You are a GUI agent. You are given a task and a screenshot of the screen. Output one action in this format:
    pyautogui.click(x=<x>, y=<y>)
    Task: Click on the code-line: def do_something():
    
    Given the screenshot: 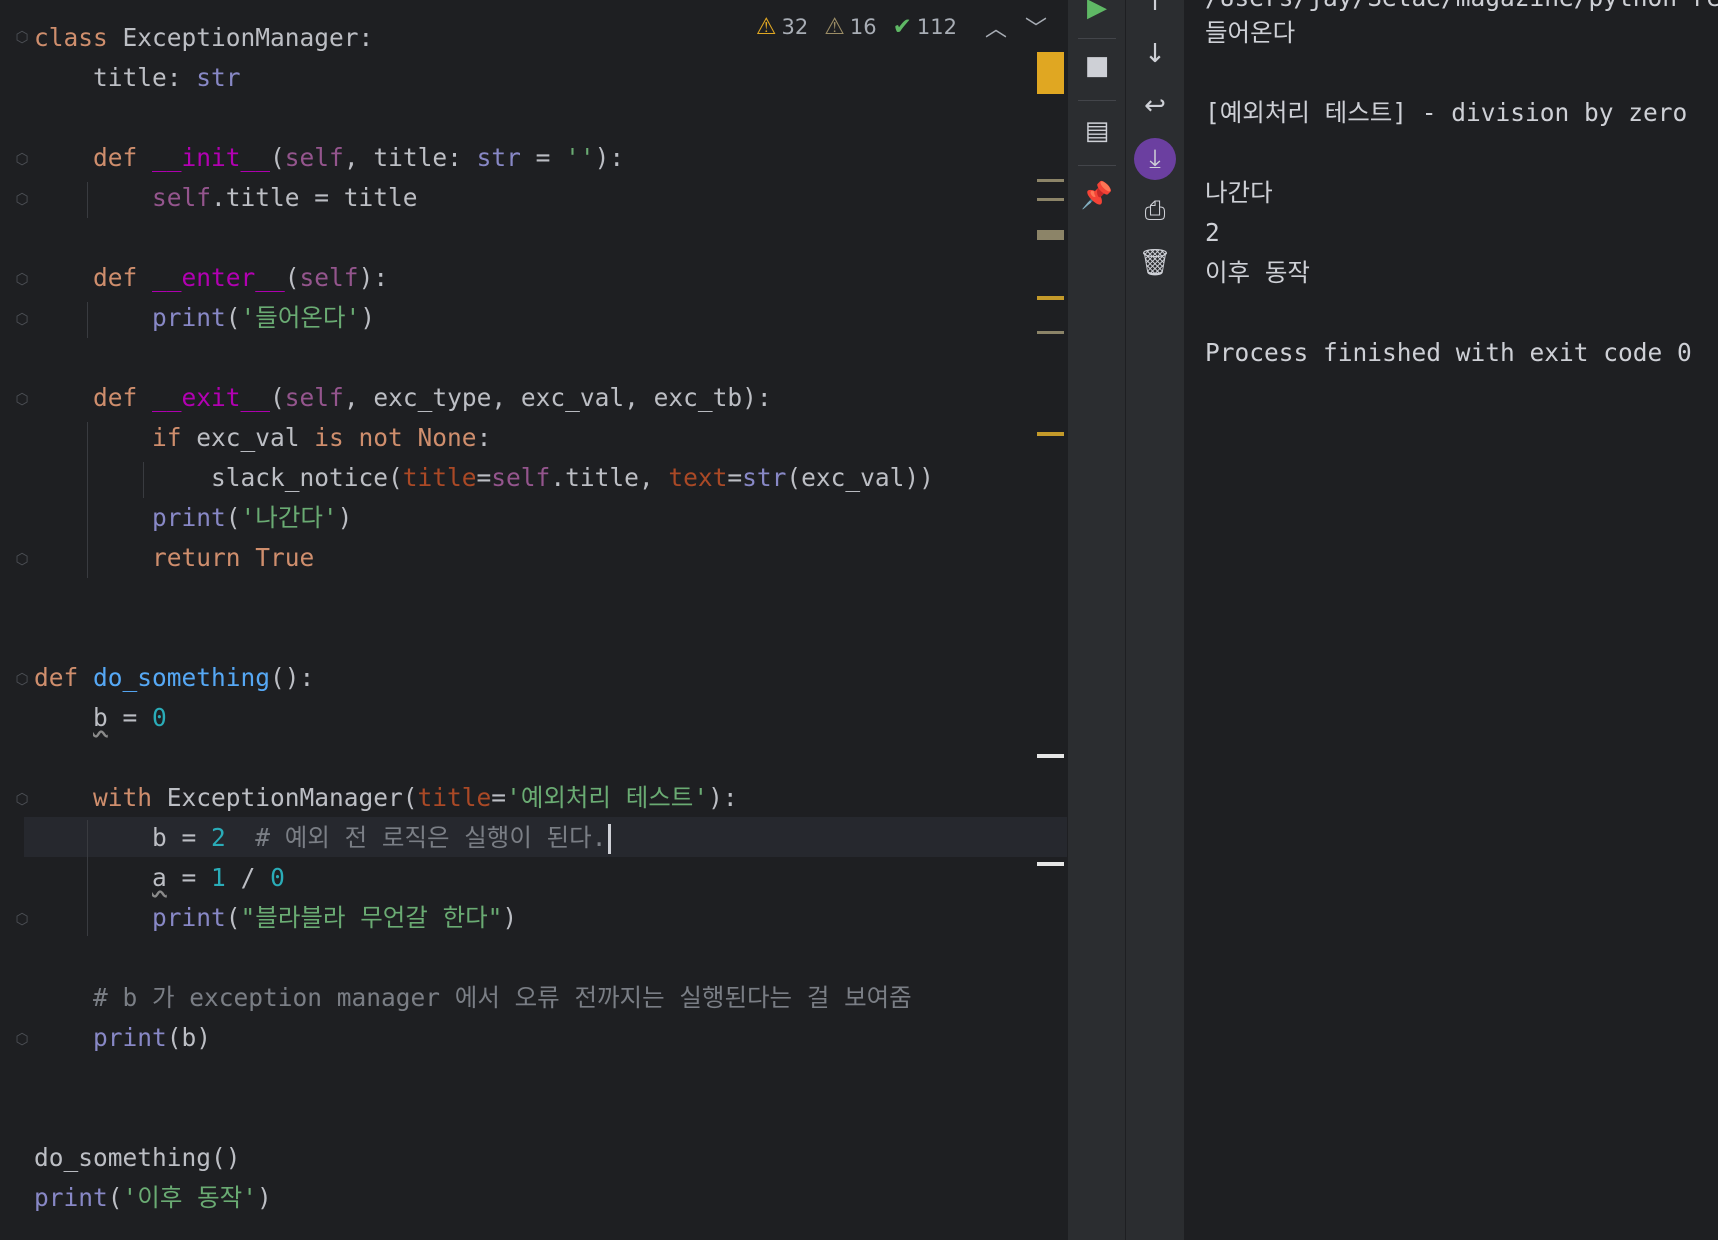 What is the action you would take?
    pyautogui.click(x=174, y=678)
    